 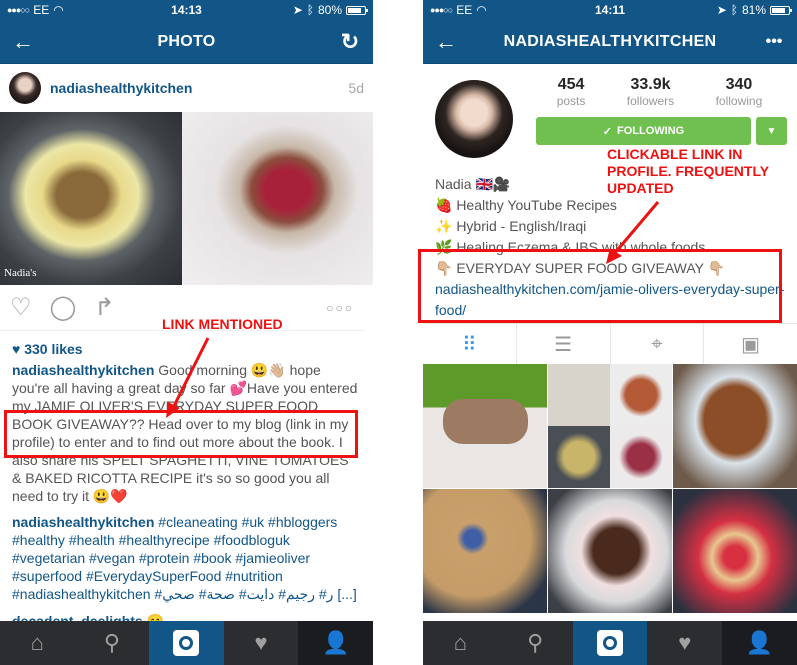 I want to click on tab-tagged-view: ▣, so click(x=750, y=344).